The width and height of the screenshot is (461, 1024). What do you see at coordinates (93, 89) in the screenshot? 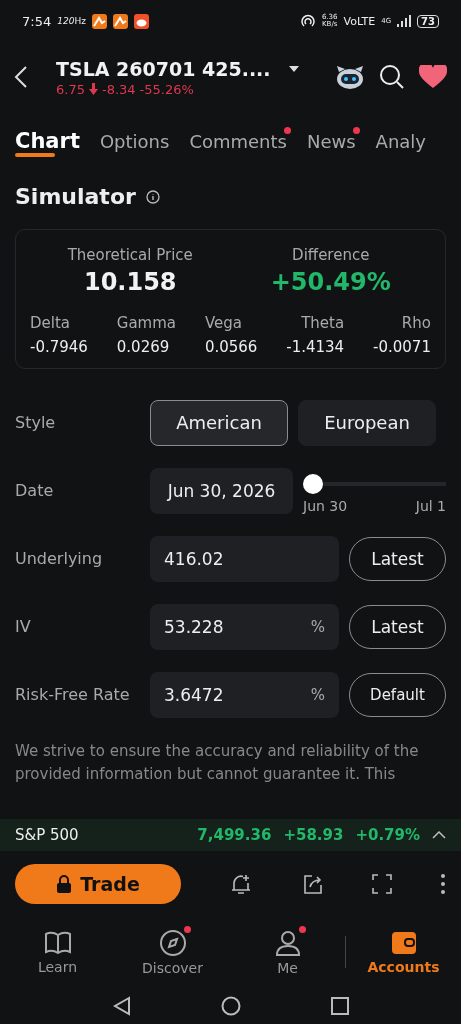
I see `down-arrow-icon` at bounding box center [93, 89].